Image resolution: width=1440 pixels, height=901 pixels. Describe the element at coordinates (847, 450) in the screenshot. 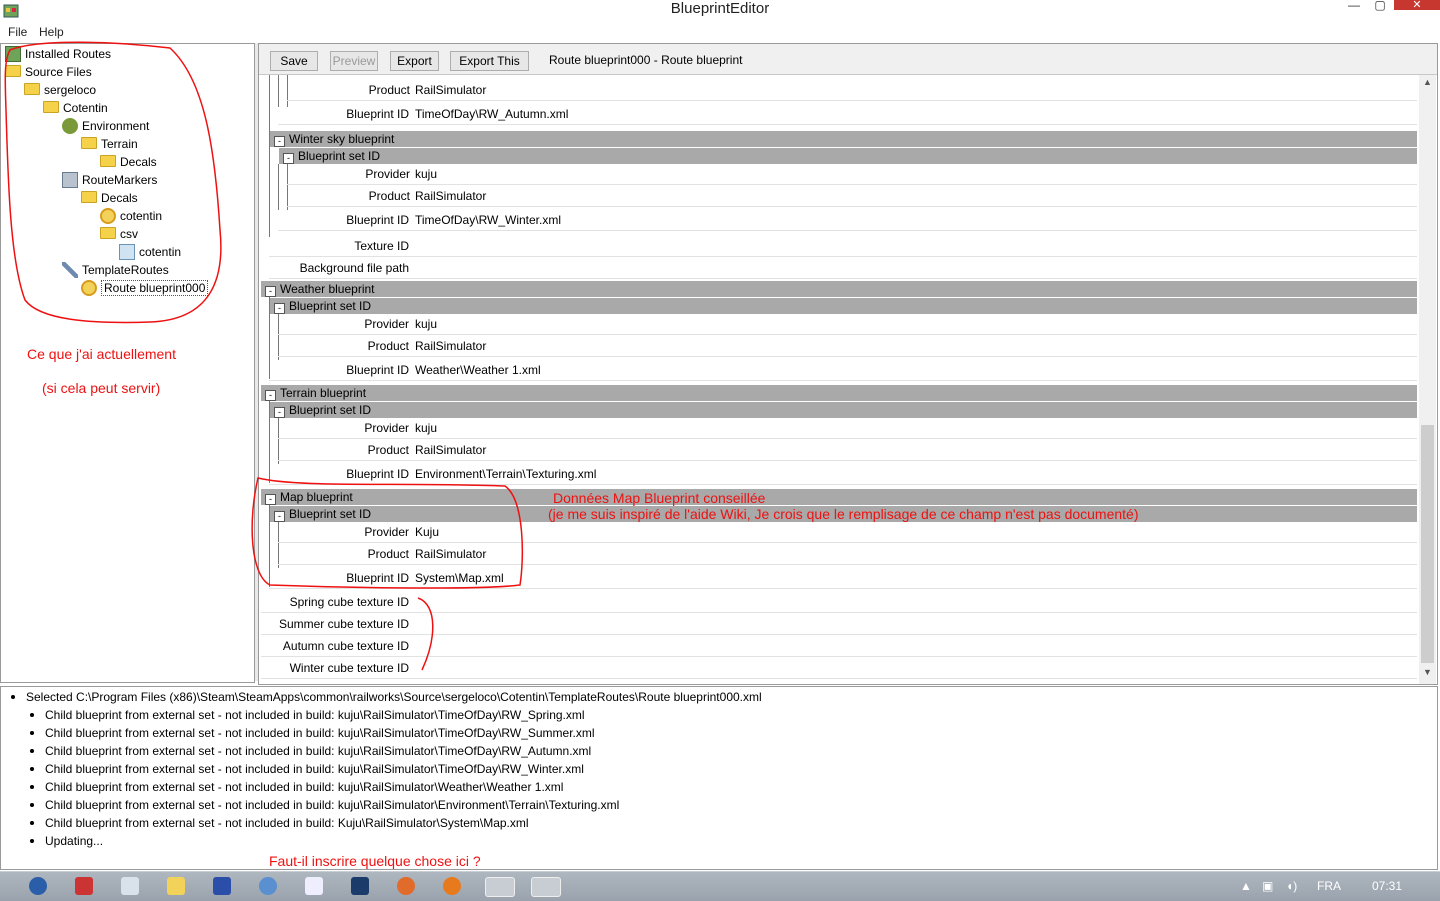

I see `terrain-product-row: Product RailSimulator` at that location.